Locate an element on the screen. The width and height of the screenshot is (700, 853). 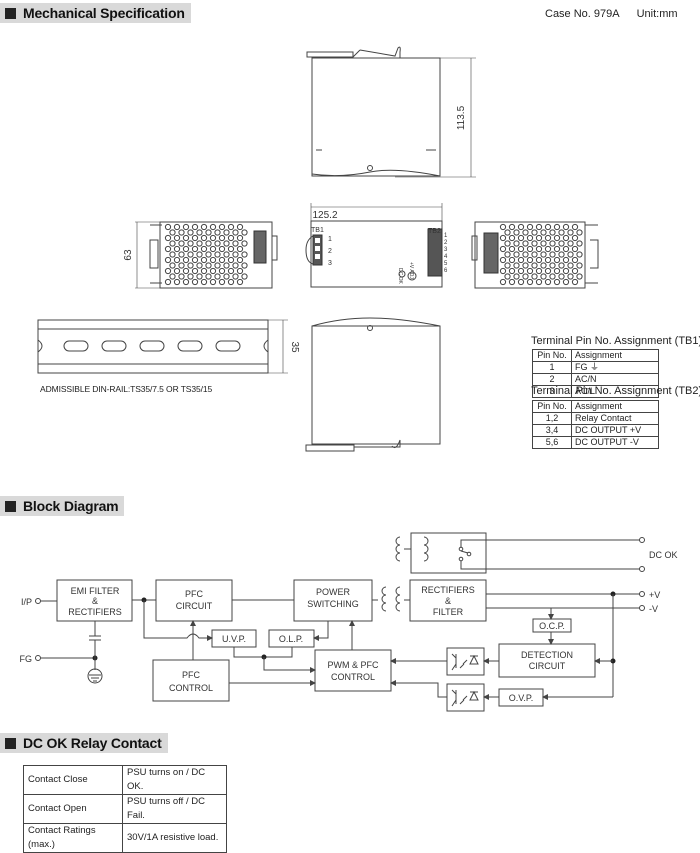
relay-value-cell: PSU turns off / DC Fail. is located at coordinates (174, 809).